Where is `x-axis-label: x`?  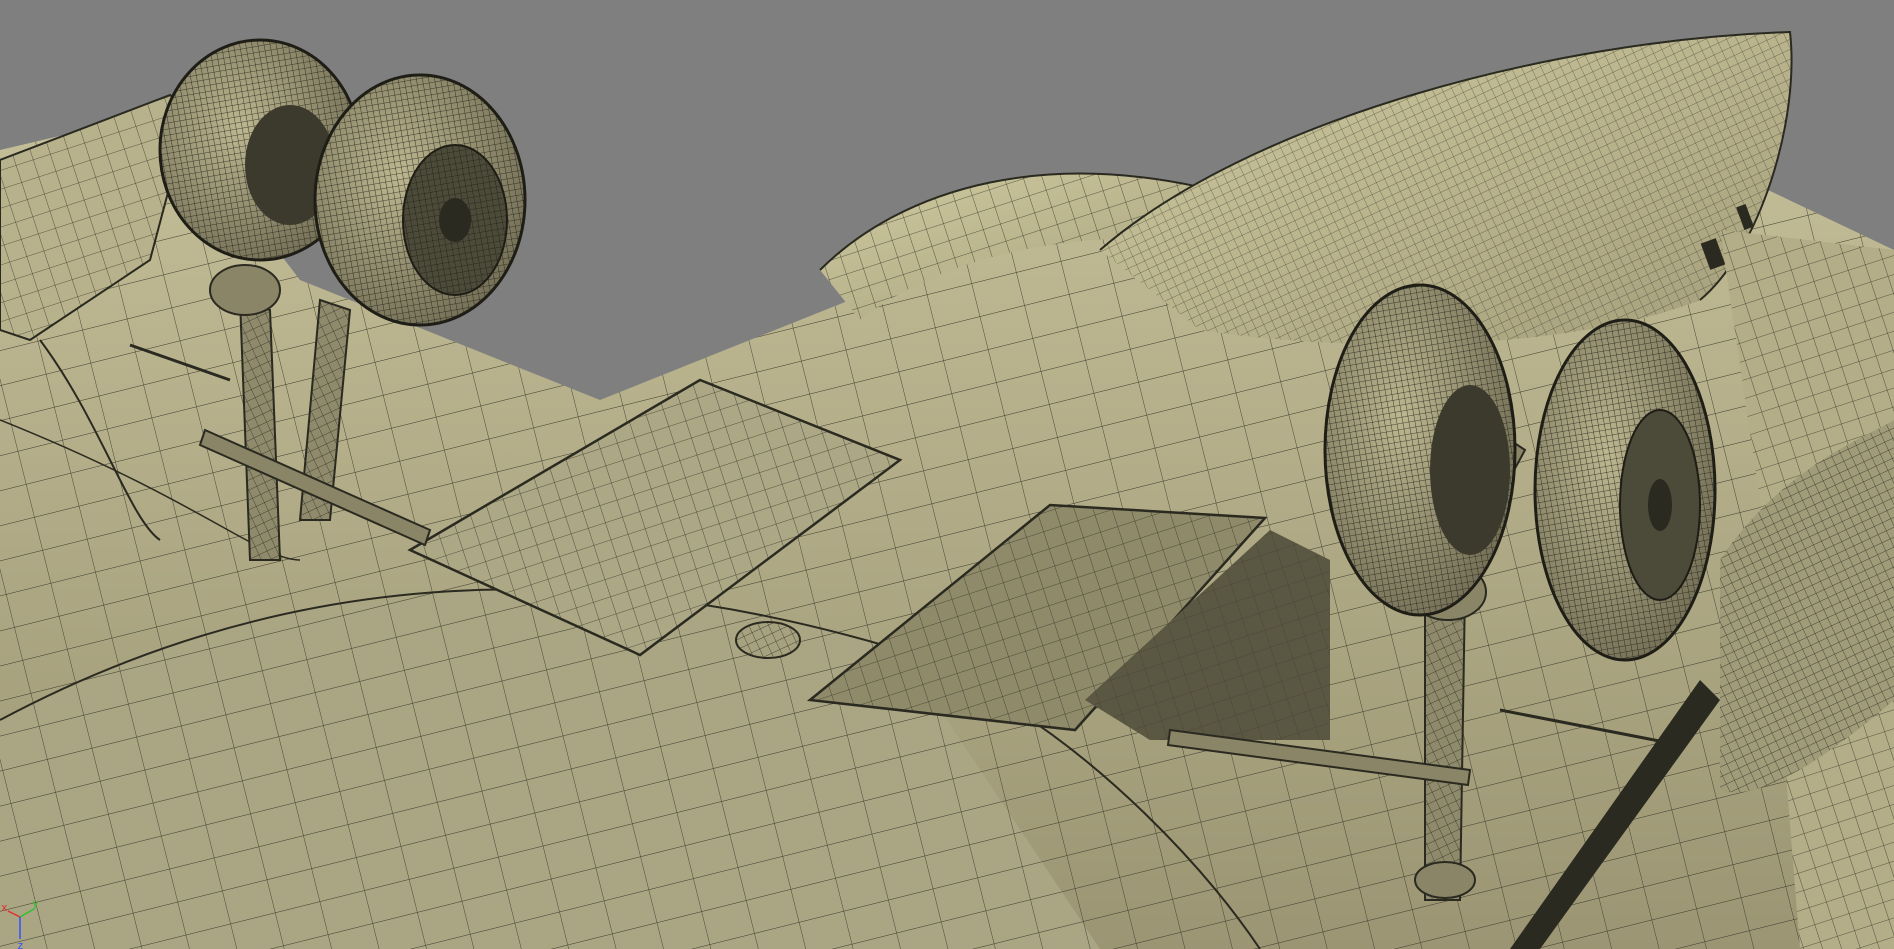
x-axis-label: x is located at coordinates (4, 907).